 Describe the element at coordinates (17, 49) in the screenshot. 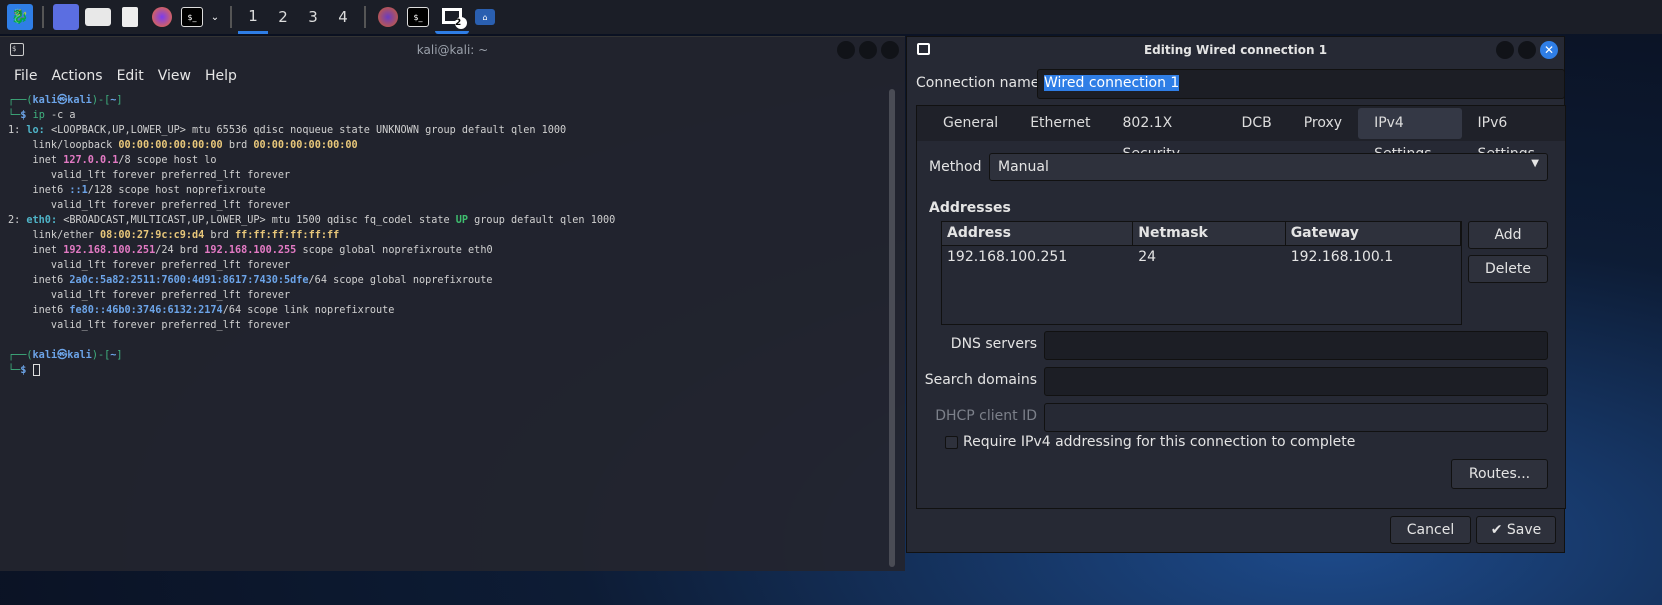

I see `terminal-app-icon: $` at that location.